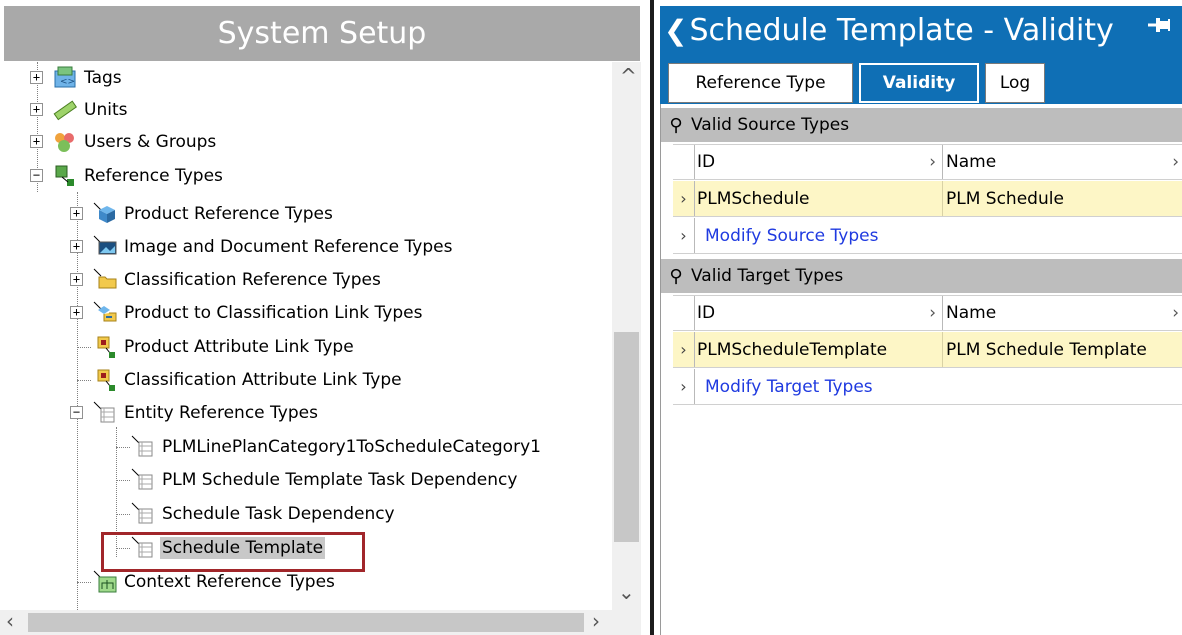 The image size is (1182, 635). I want to click on tree-item-schedule-task-dependency: Schedule Task Dependency, so click(263, 514).